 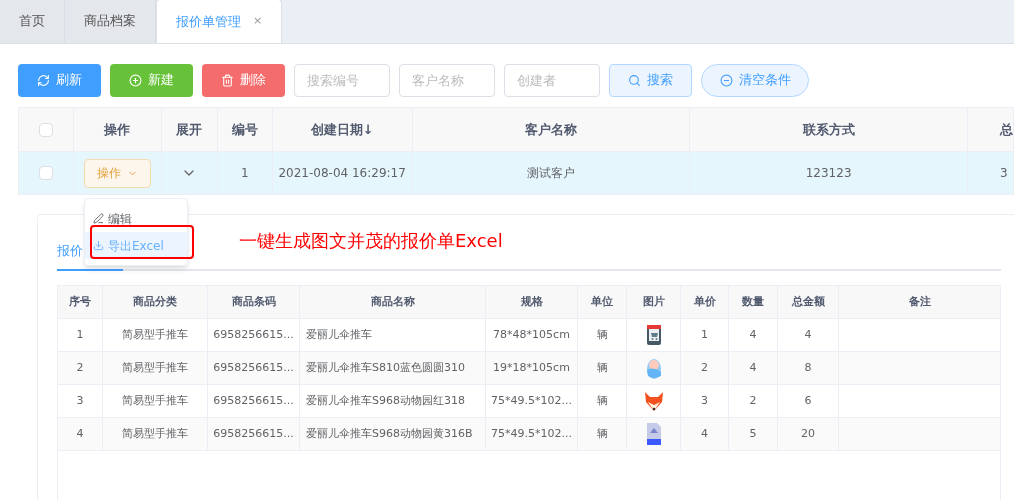 What do you see at coordinates (371, 241) in the screenshot?
I see `annotation-text: 一键生成图文并茂的报价单Excel` at bounding box center [371, 241].